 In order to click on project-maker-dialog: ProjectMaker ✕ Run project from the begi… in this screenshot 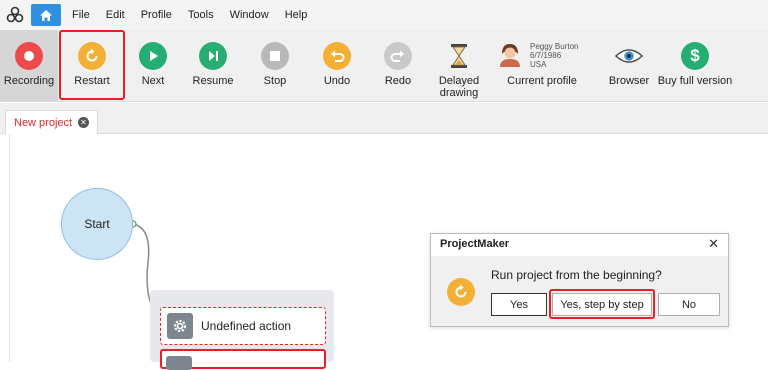, I will do `click(579, 280)`.